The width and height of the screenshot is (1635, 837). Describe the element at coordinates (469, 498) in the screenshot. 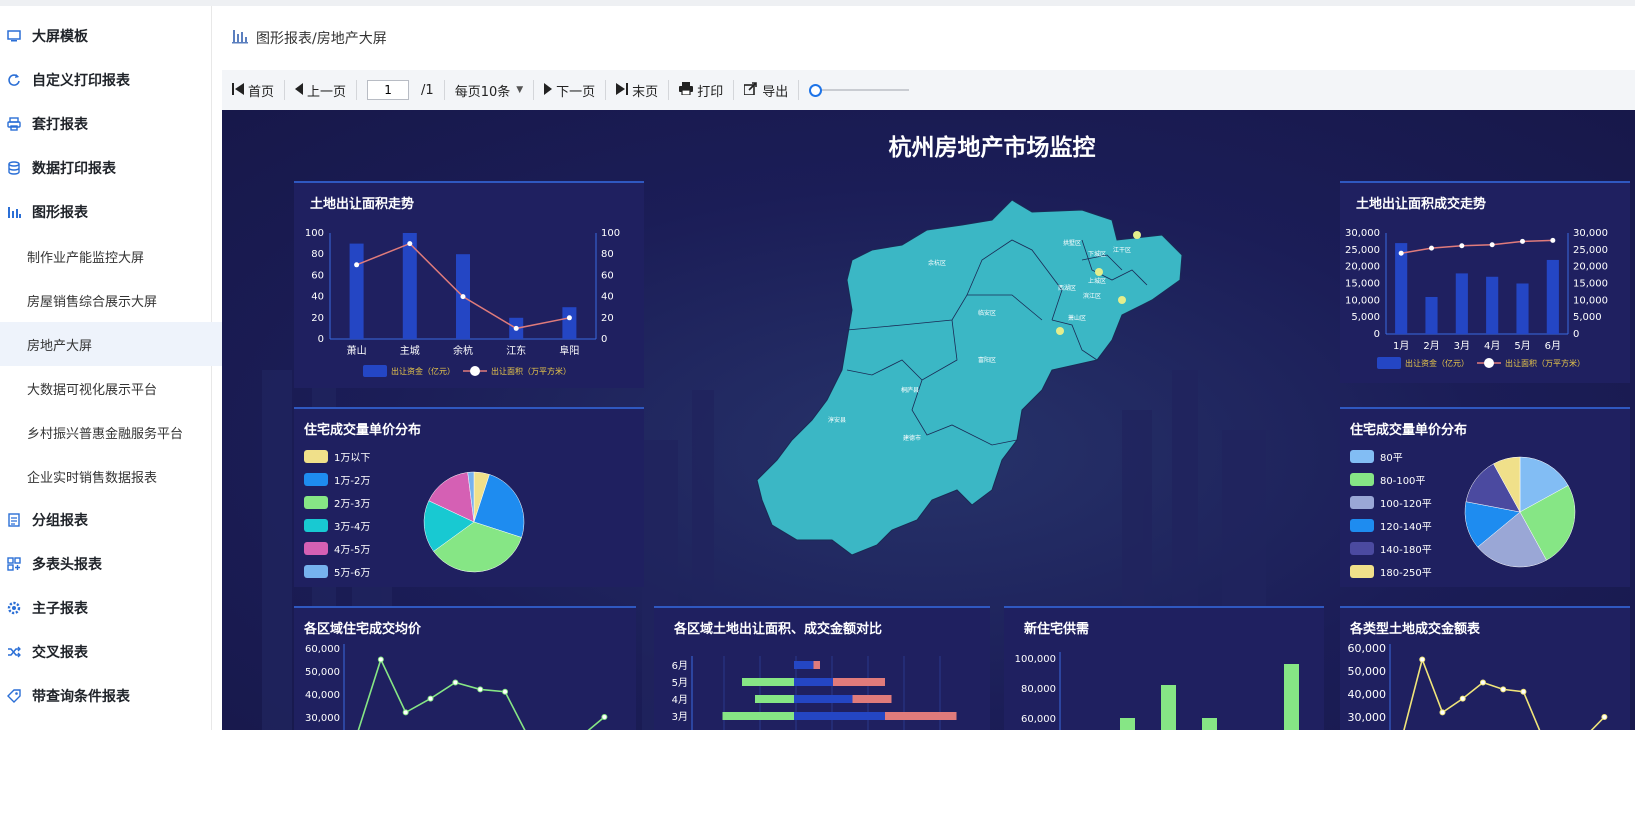

I see `price-pie-chart-left` at that location.